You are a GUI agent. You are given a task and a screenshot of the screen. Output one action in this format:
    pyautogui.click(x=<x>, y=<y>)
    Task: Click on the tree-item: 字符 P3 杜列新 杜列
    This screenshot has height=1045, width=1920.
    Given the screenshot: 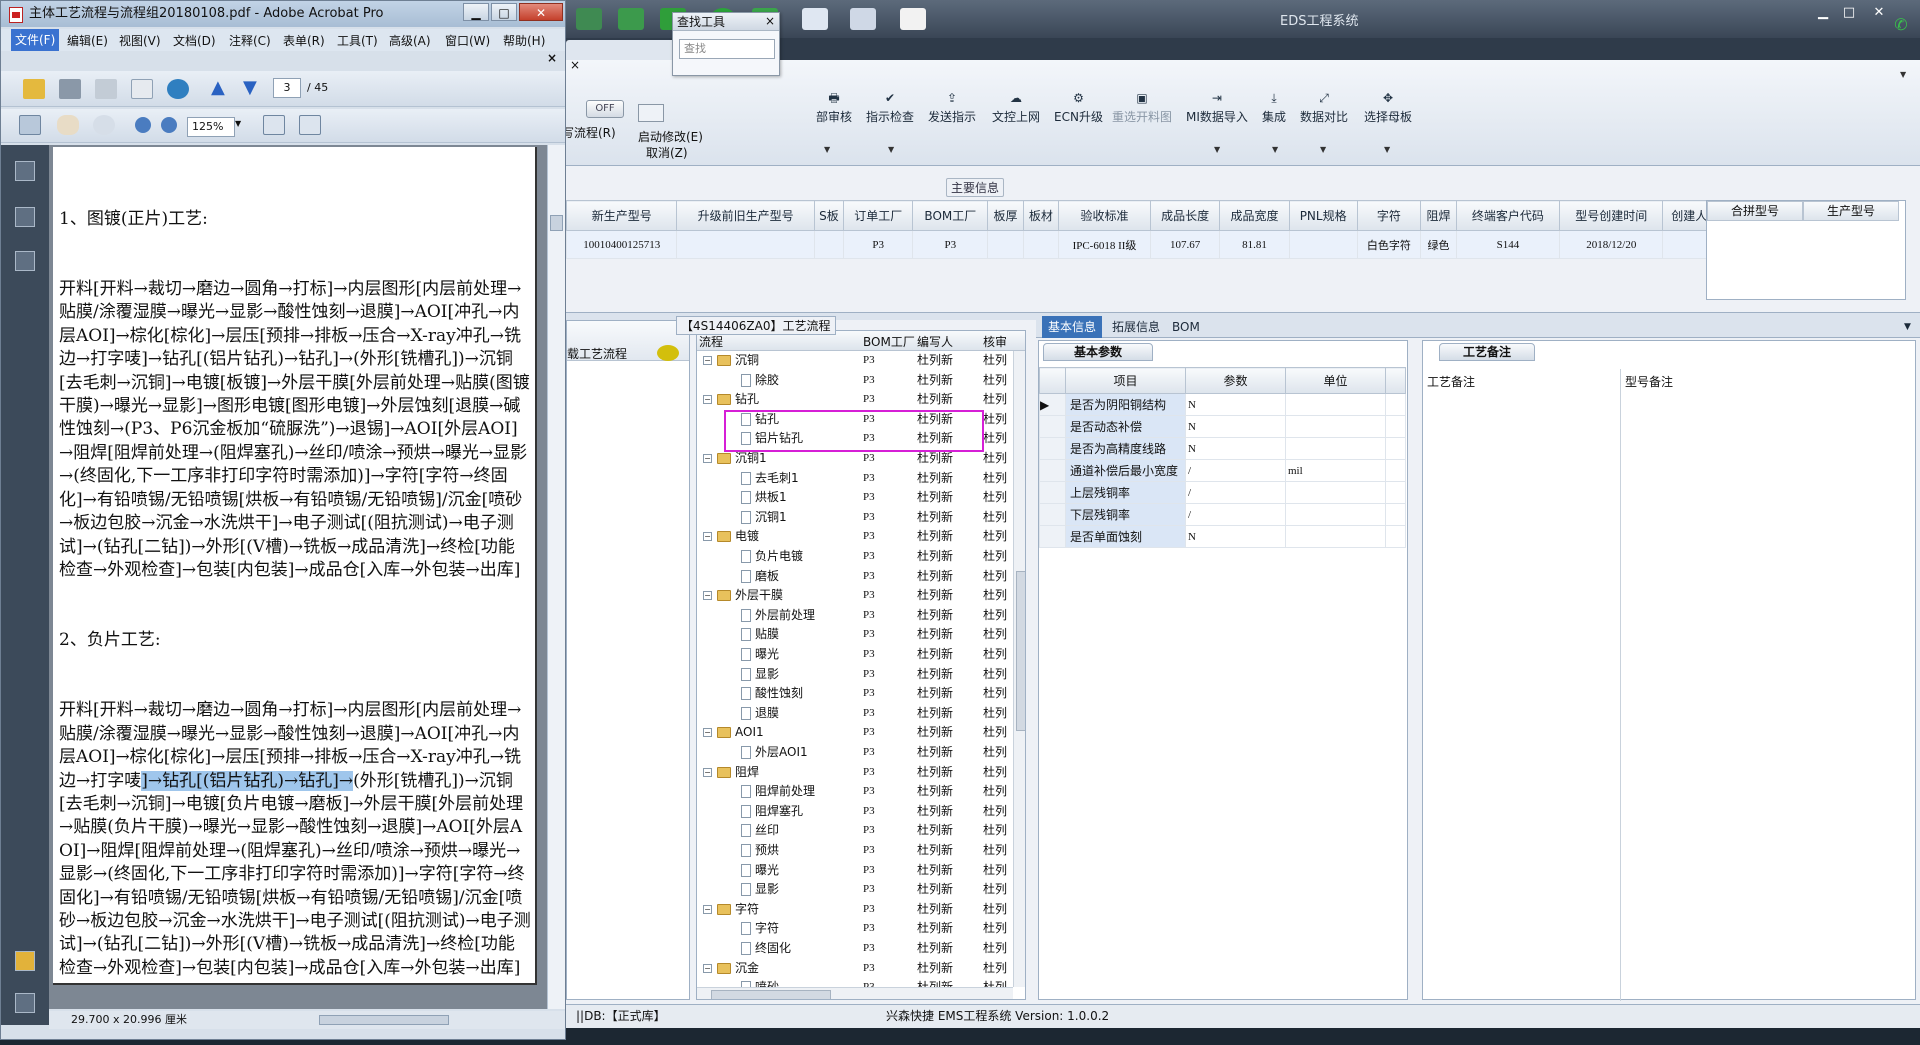 What is the action you would take?
    pyautogui.click(x=855, y=928)
    